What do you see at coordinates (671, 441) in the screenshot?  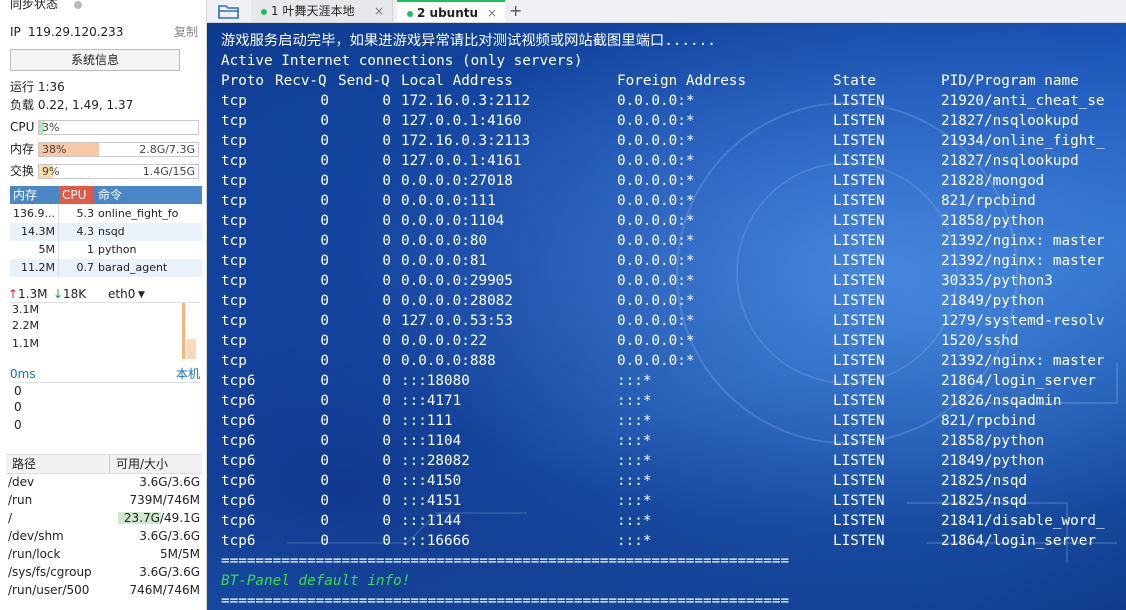 I see `netstat-row: tcp6 0 0:::1104:::* LISTEN 21858/python` at bounding box center [671, 441].